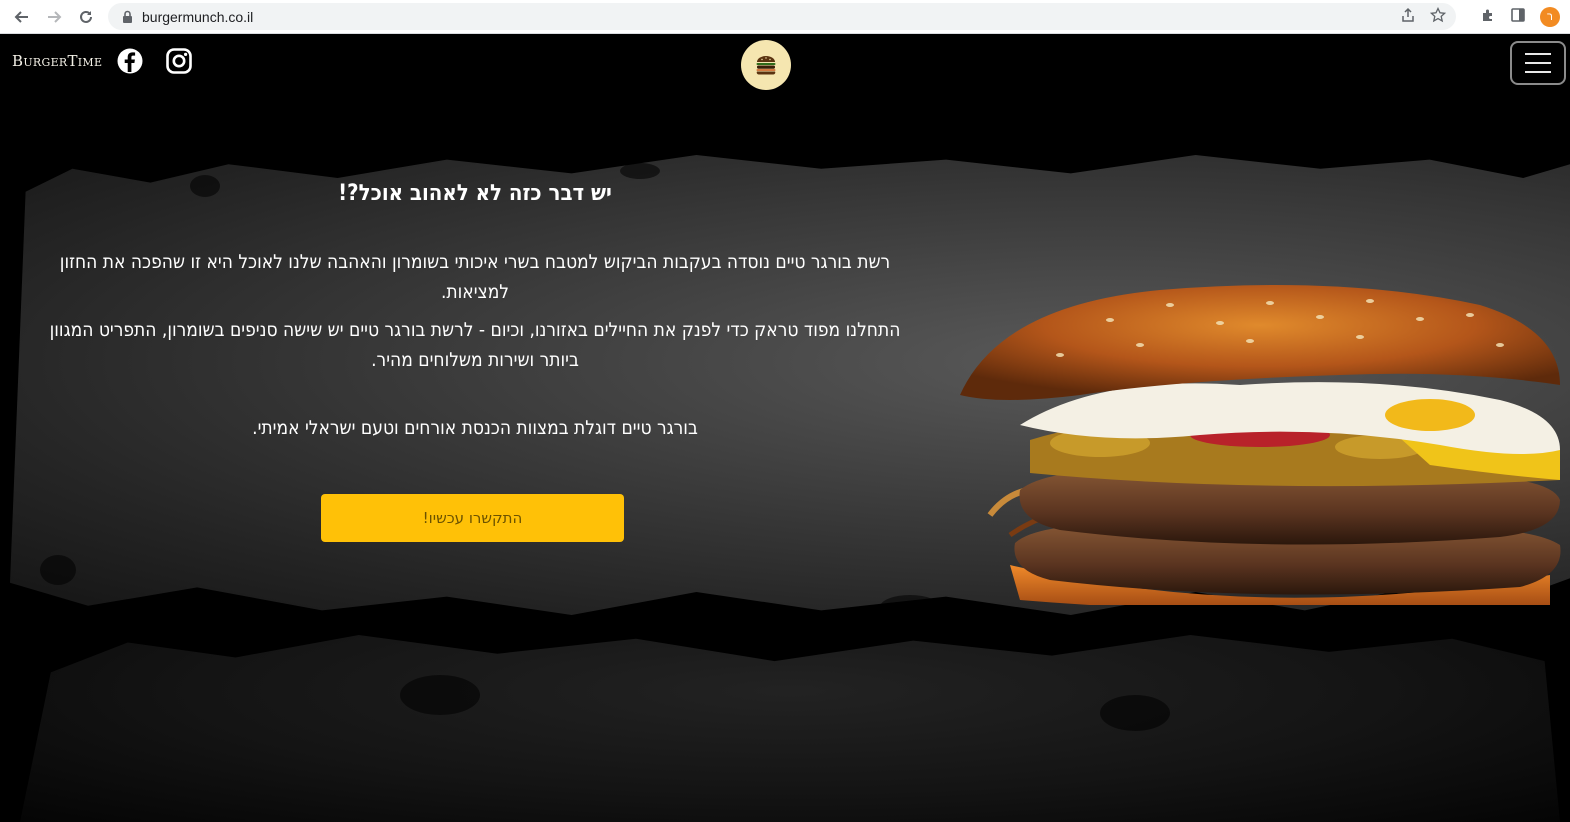  What do you see at coordinates (1408, 17) in the screenshot?
I see `share-icon` at bounding box center [1408, 17].